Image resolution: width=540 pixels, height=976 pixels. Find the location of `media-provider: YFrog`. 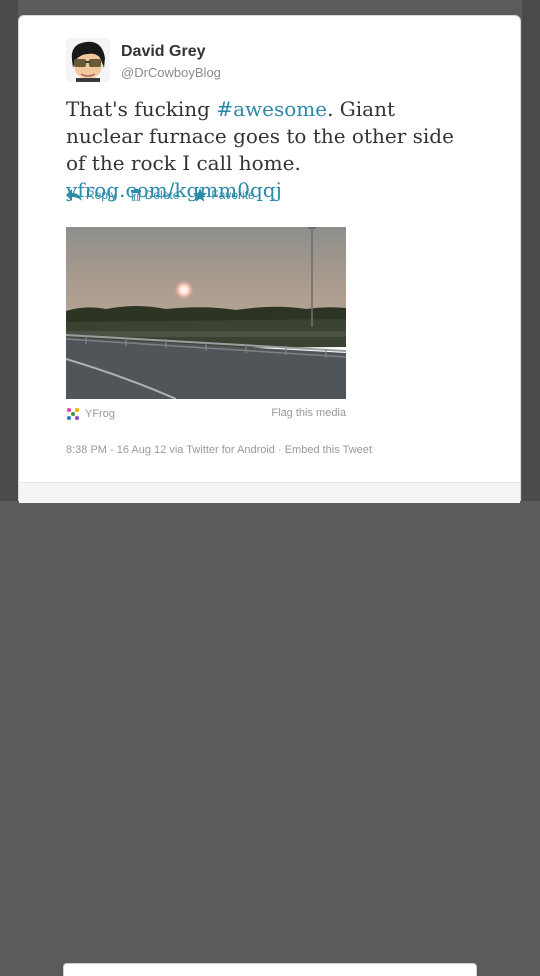

media-provider: YFrog is located at coordinates (90, 414).